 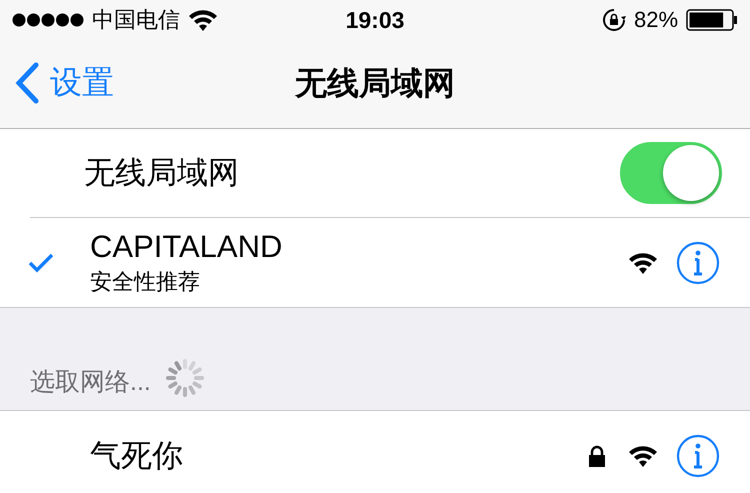 I want to click on signal-icon, so click(x=48, y=20).